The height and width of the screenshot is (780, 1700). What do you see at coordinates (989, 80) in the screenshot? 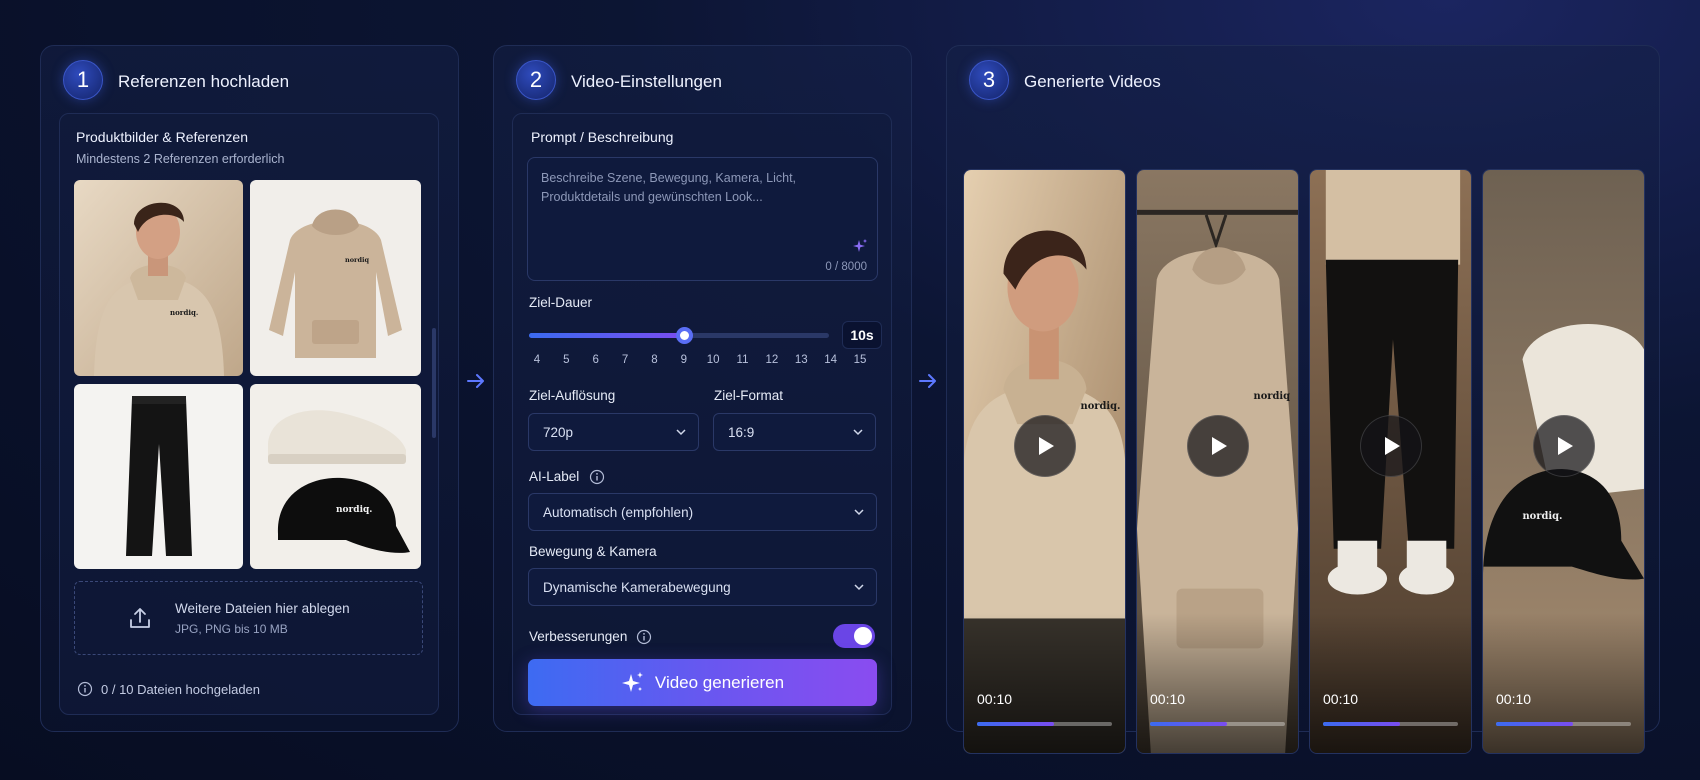
I see `step-badge-3: 3` at bounding box center [989, 80].